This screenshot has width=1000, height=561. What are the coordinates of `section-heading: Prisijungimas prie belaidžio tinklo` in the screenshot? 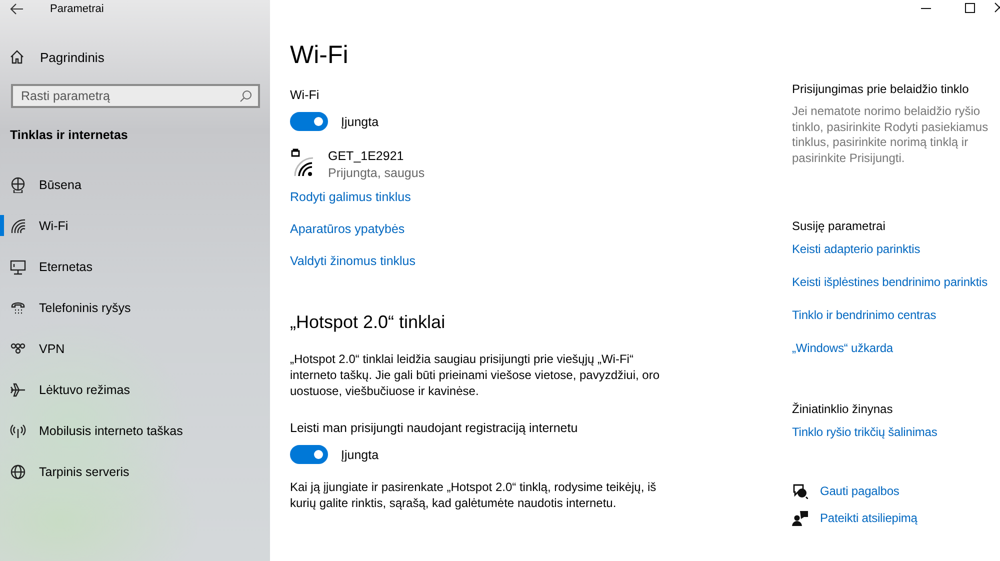 It's located at (881, 89).